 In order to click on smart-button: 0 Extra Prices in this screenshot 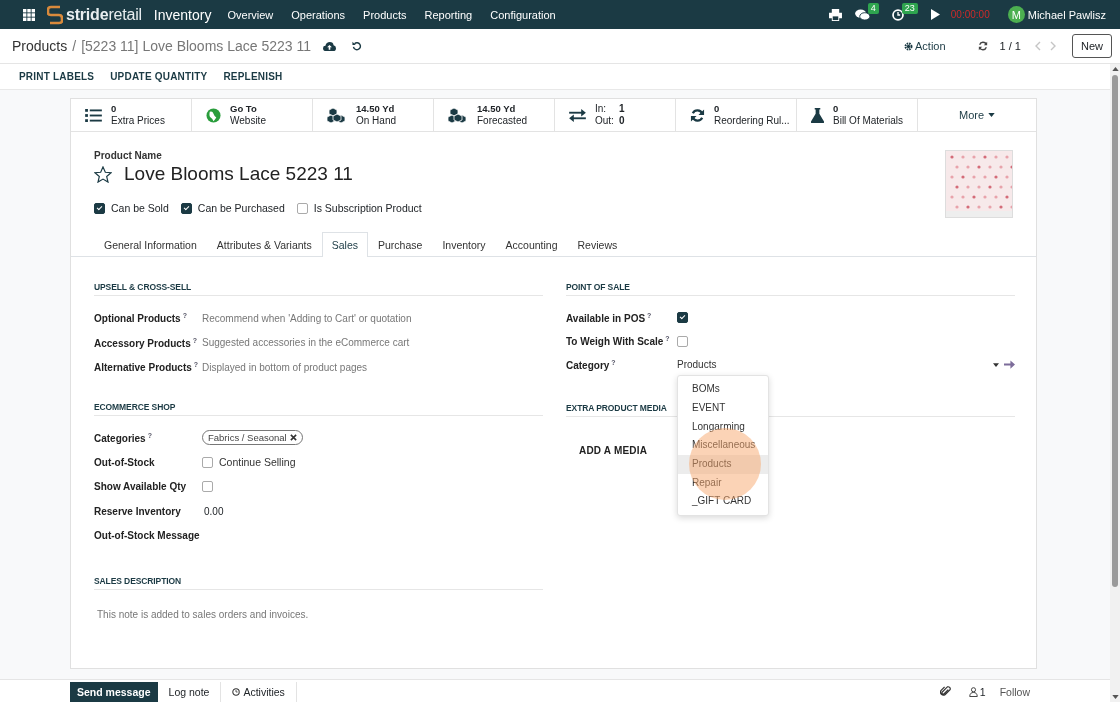, I will do `click(131, 115)`.